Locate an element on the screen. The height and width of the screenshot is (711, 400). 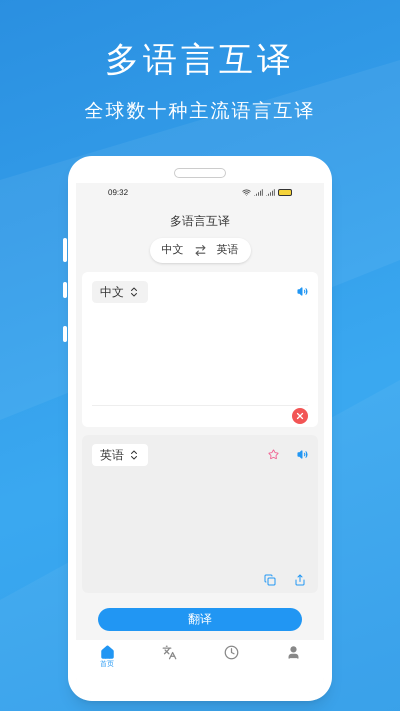
copy-icon is located at coordinates (270, 580).